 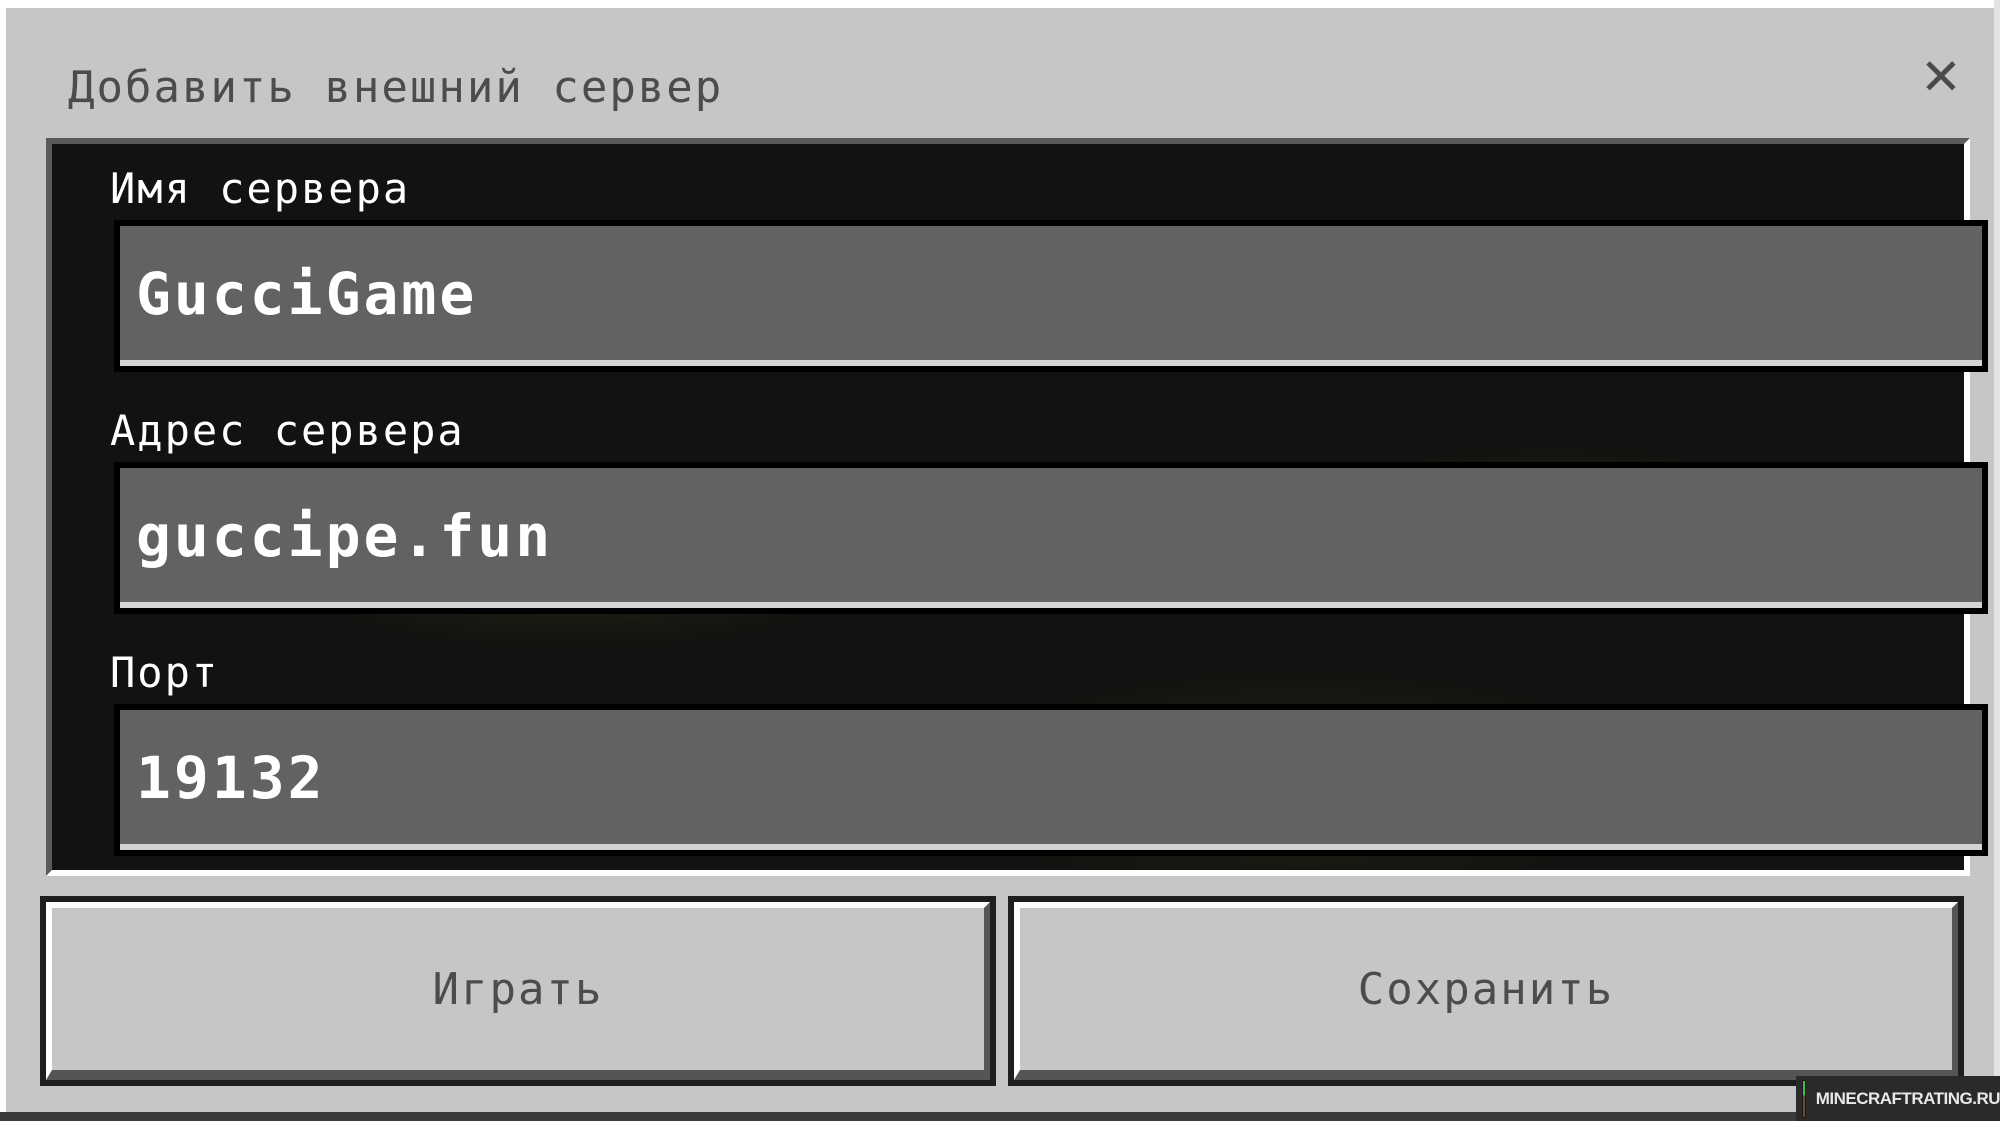 What do you see at coordinates (1051, 538) in the screenshot?
I see `server-address-input: guccipe.fun` at bounding box center [1051, 538].